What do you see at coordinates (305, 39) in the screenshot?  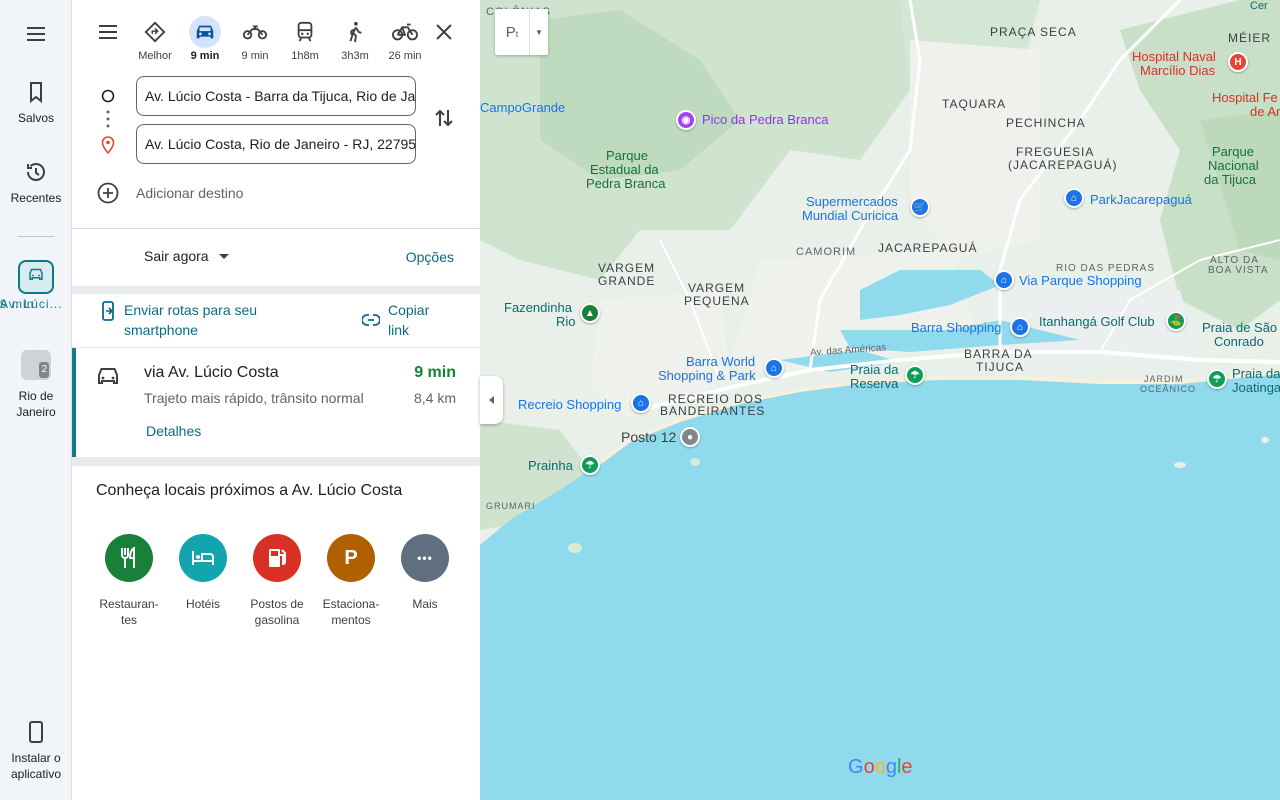 I see `mode-transit: 1h8m` at bounding box center [305, 39].